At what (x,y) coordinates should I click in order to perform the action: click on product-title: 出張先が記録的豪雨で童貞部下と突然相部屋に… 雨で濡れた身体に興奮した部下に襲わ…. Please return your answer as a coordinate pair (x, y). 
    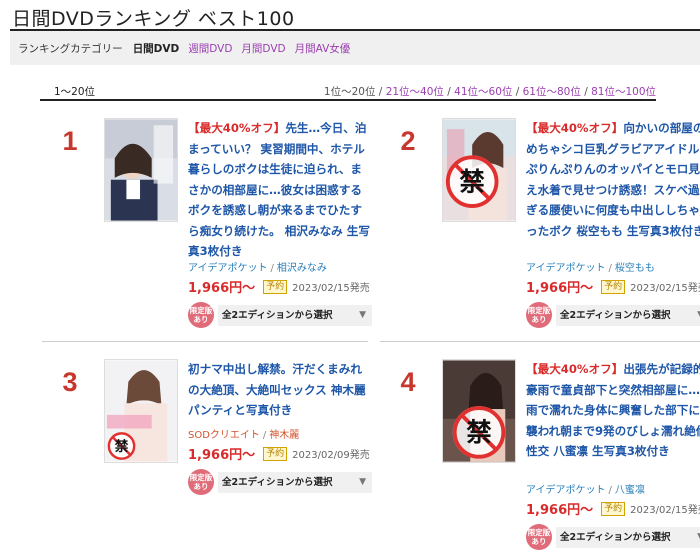
    Looking at the image, I should click on (613, 410).